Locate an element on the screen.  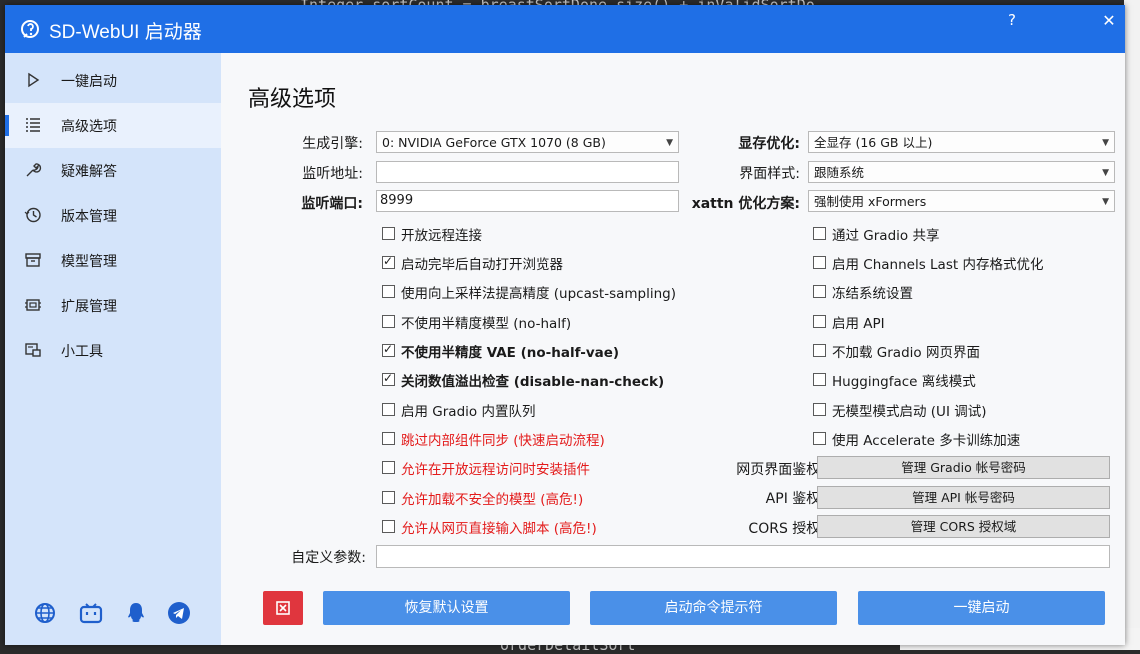
sidebar-item-extensions: 扩展管理 is located at coordinates (113, 305).